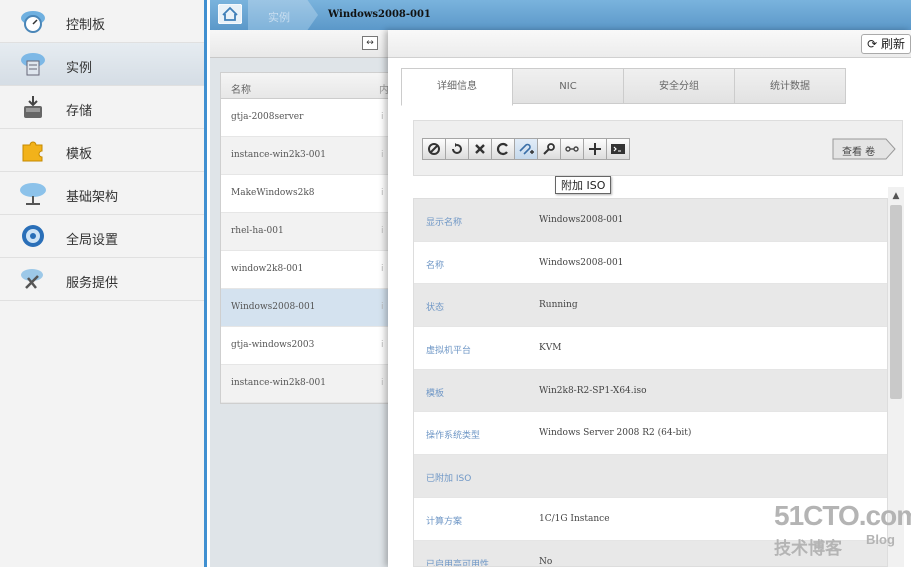 This screenshot has width=911, height=567. I want to click on restore-icon, so click(502, 149).